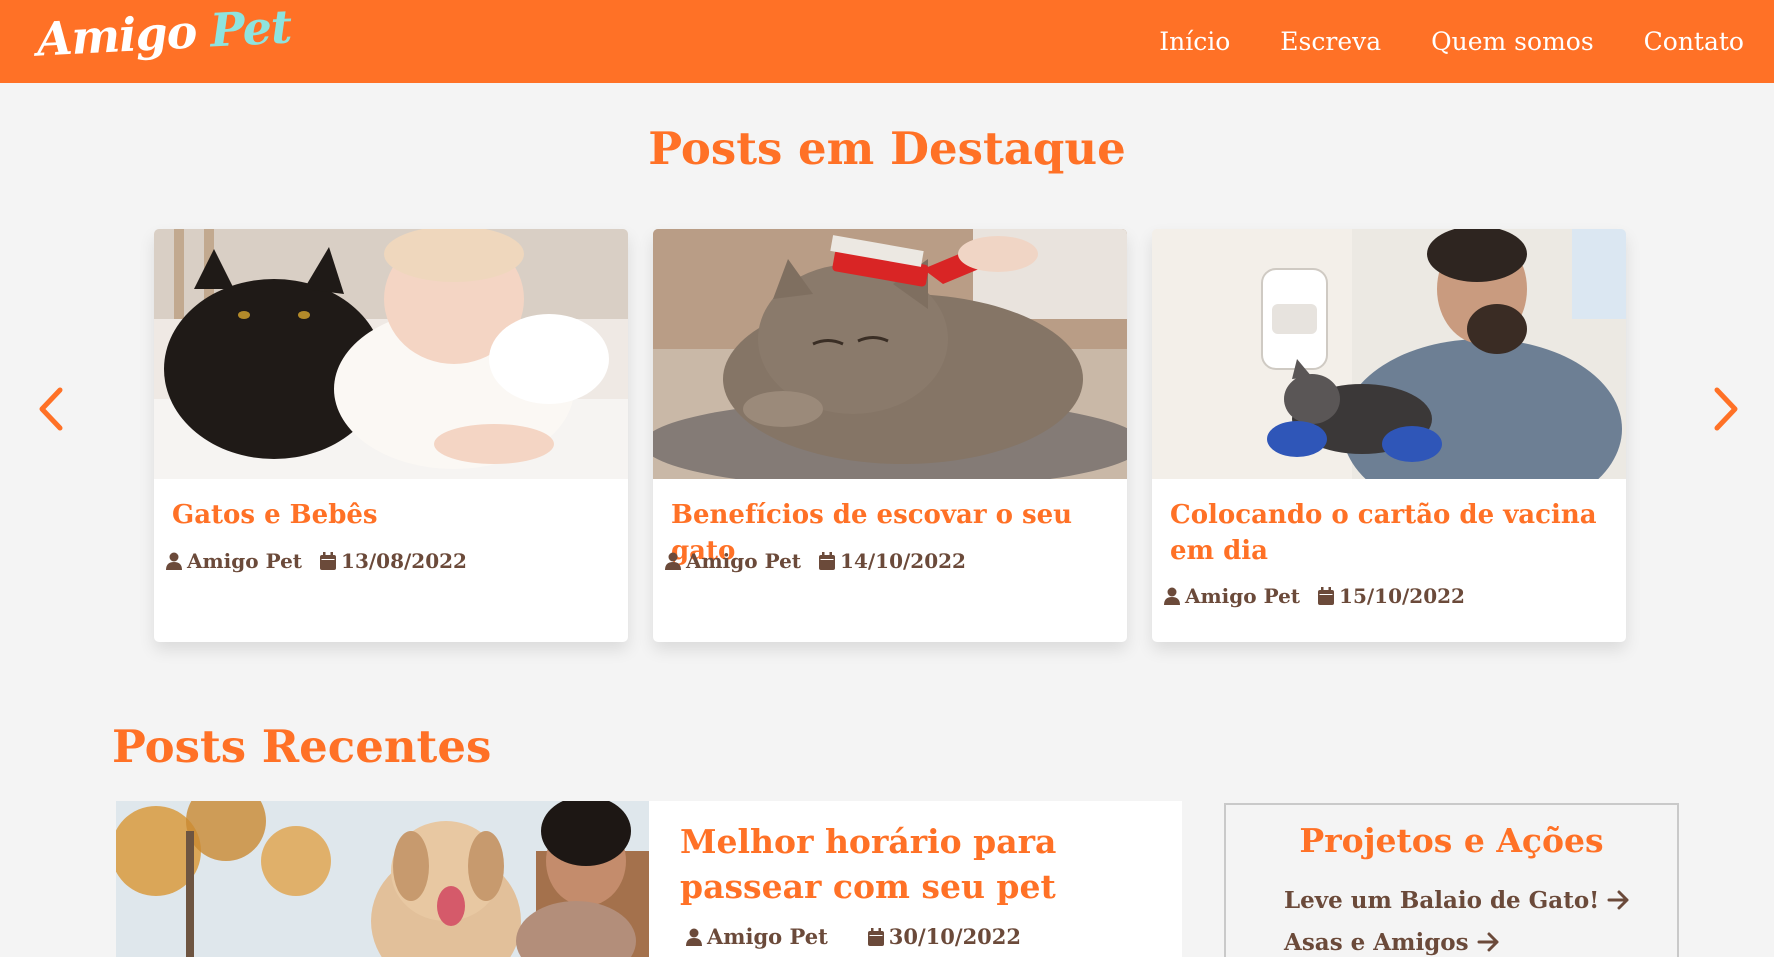 This screenshot has height=957, width=1774. What do you see at coordinates (275, 515) in the screenshot?
I see `featured-card-title: Gatos e Bebês` at bounding box center [275, 515].